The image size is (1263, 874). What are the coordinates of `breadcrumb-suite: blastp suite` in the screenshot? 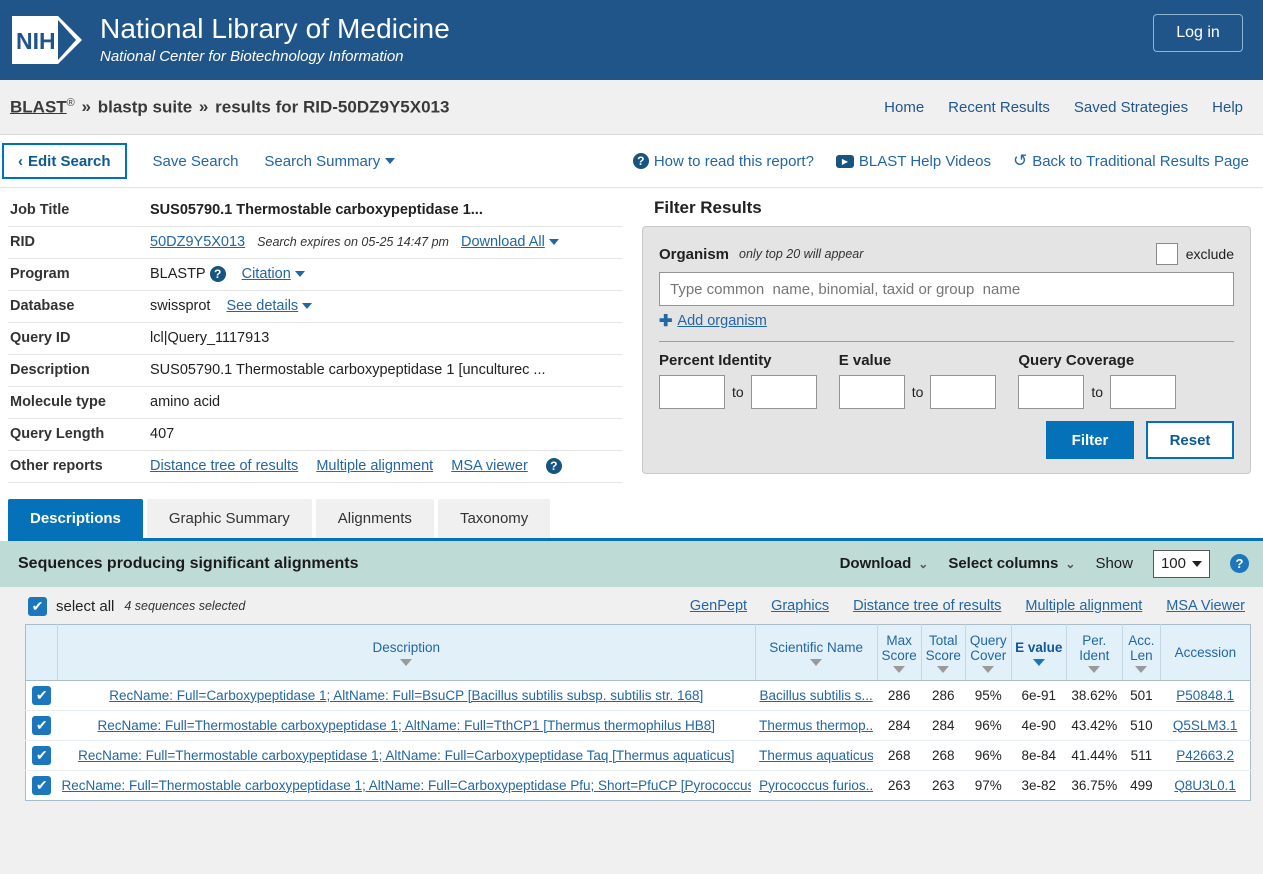 It's located at (145, 107).